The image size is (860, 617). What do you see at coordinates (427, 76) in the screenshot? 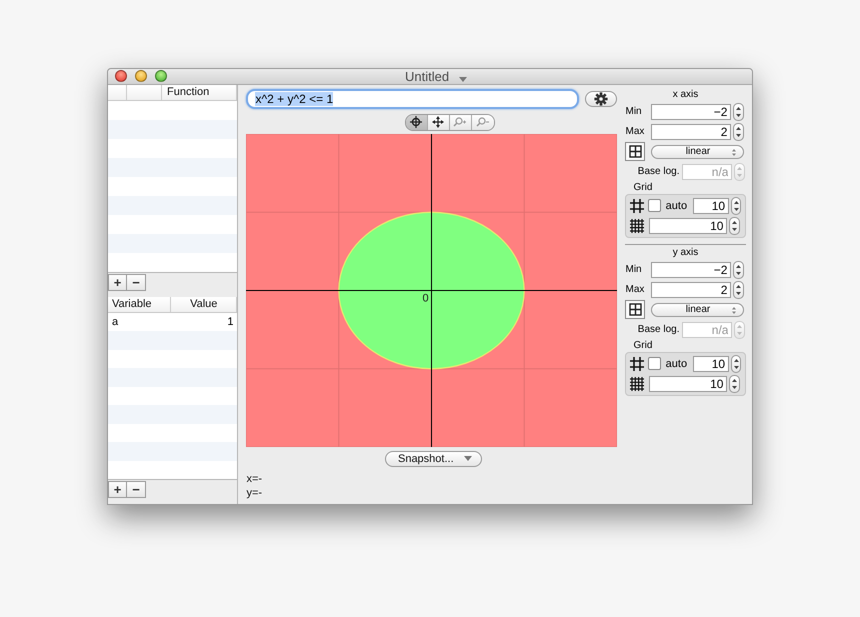
I see `window-title: Untitled` at bounding box center [427, 76].